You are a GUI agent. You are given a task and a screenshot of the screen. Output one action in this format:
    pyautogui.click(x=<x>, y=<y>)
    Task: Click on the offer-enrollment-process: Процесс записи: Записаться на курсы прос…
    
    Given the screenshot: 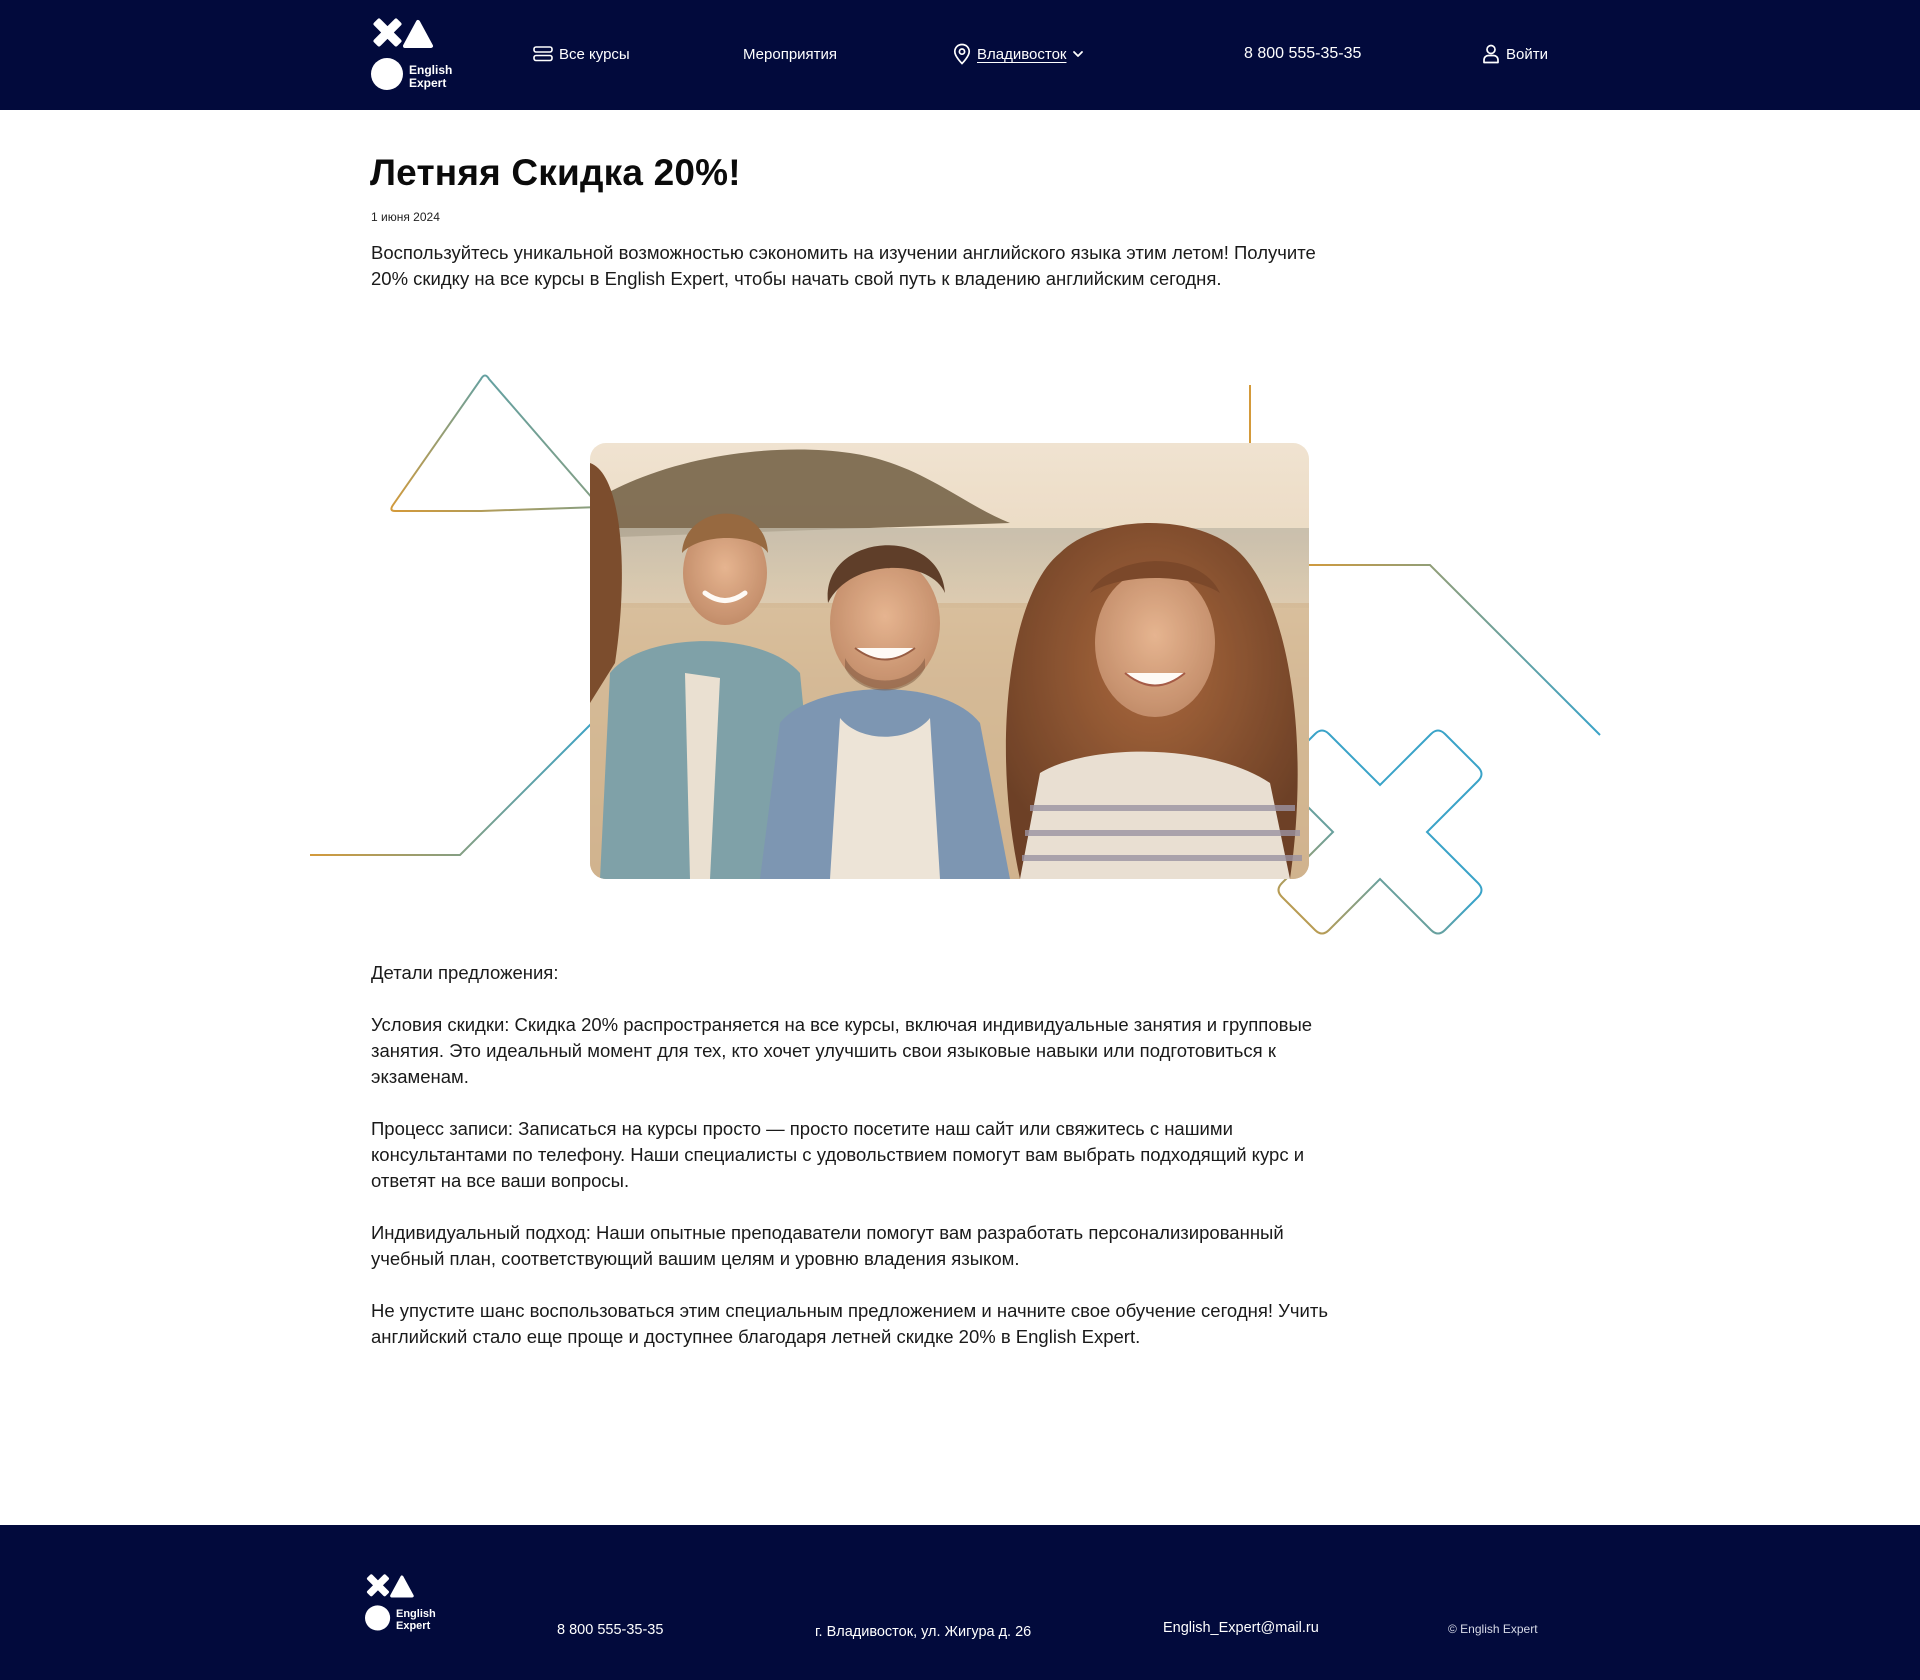 What is the action you would take?
    pyautogui.click(x=838, y=1154)
    